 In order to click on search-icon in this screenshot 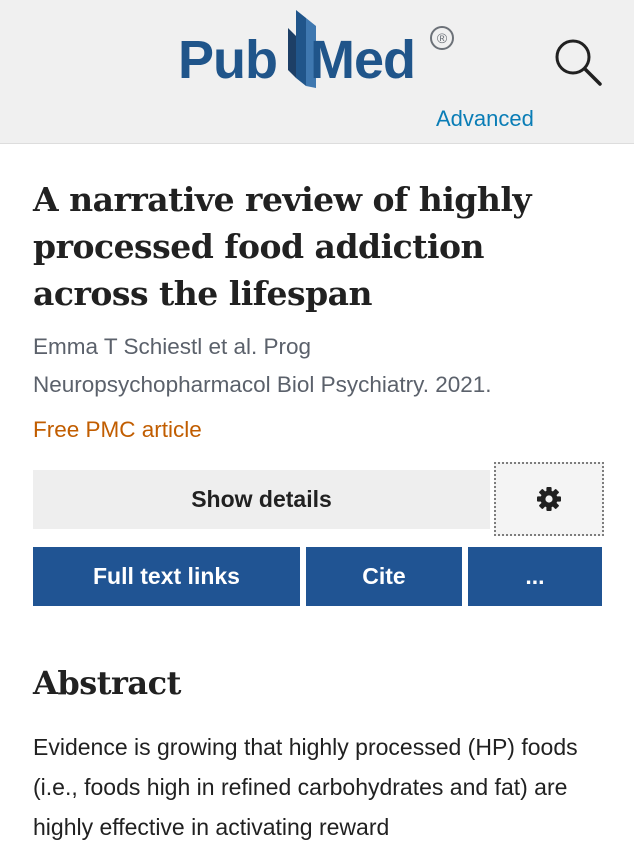, I will do `click(578, 62)`.